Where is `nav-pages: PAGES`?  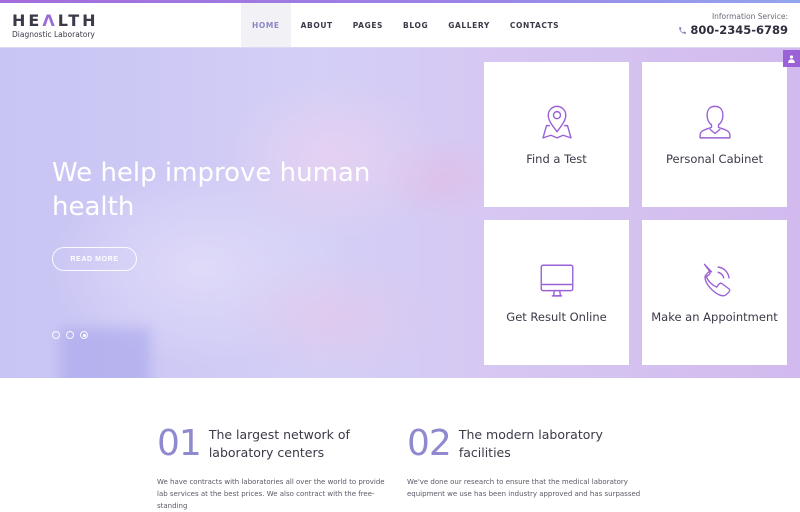 nav-pages: PAGES is located at coordinates (368, 25).